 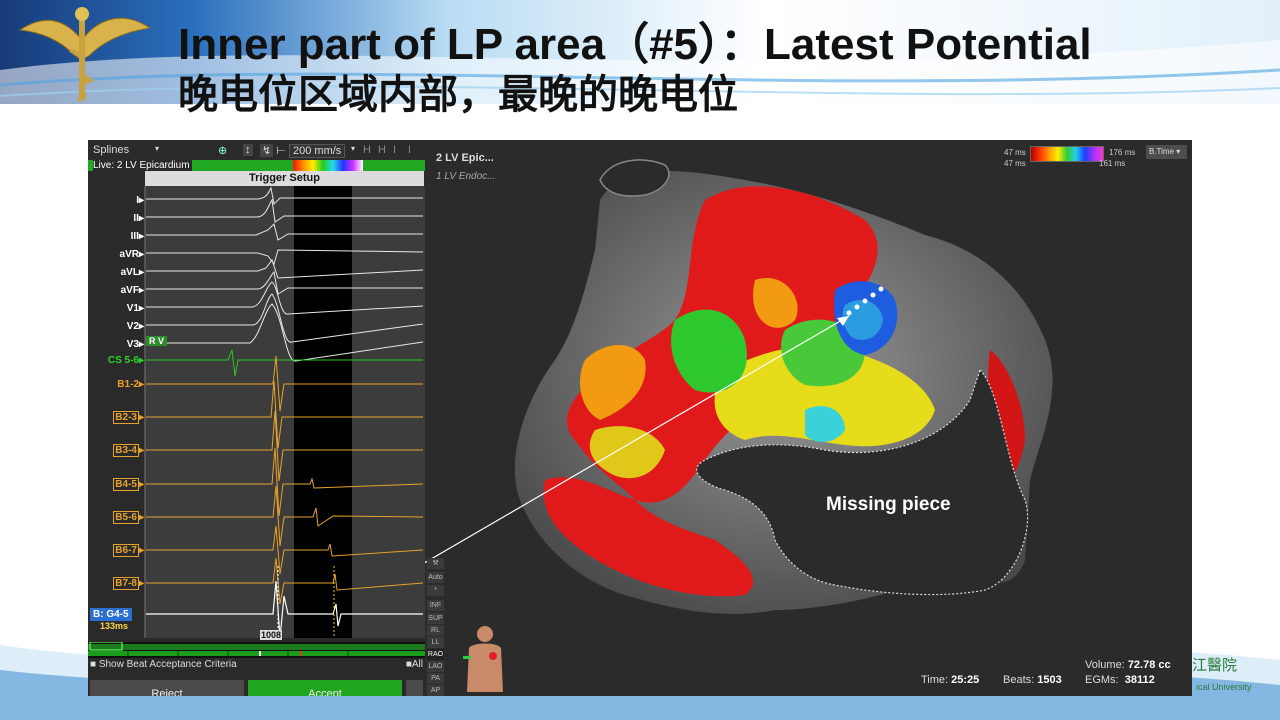 I want to click on lead-label: B7-8 ▸, so click(x=128, y=583).